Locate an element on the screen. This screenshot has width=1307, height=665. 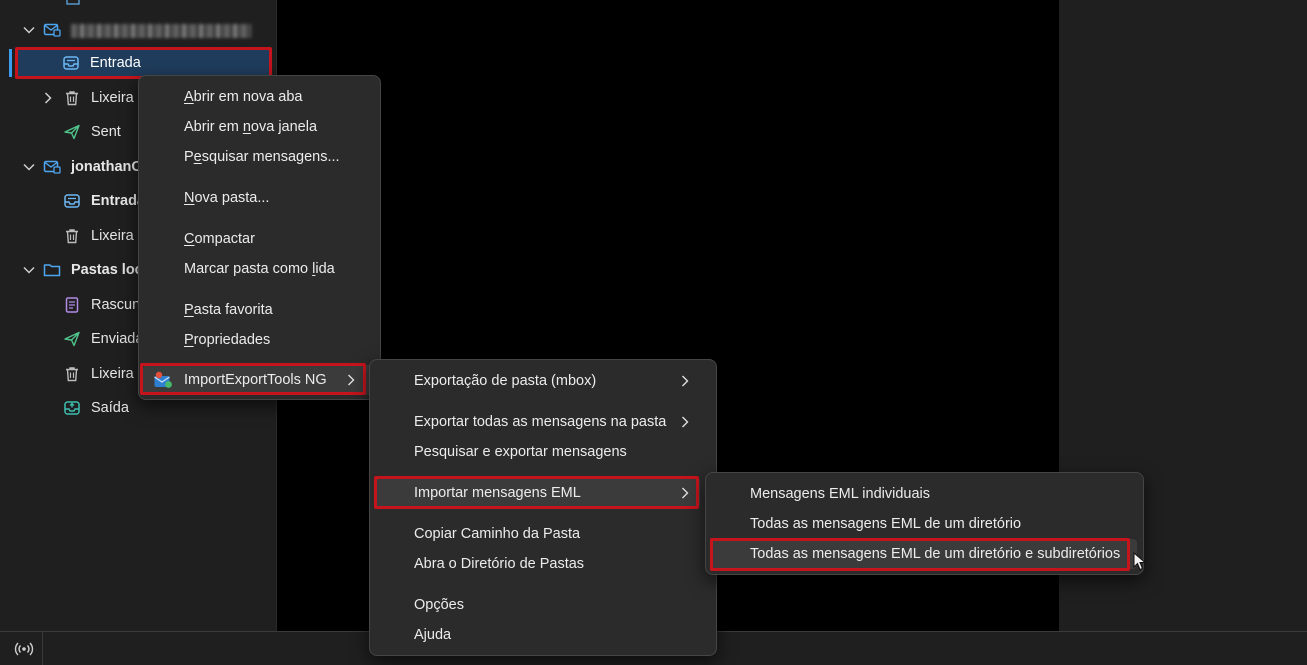
menu-item-importar-eml: Importar mensagens EML is located at coordinates (538, 493).